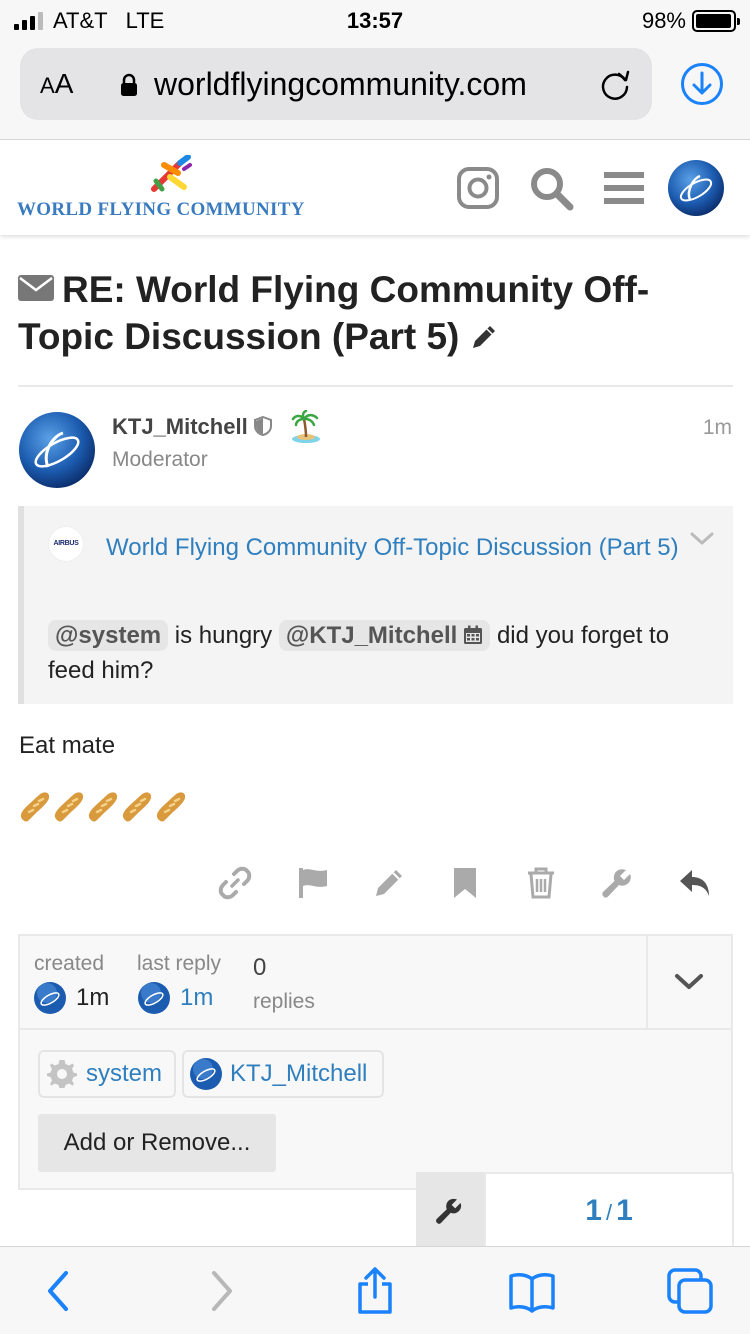  I want to click on post-username: KTJ_Mitchell, so click(180, 427).